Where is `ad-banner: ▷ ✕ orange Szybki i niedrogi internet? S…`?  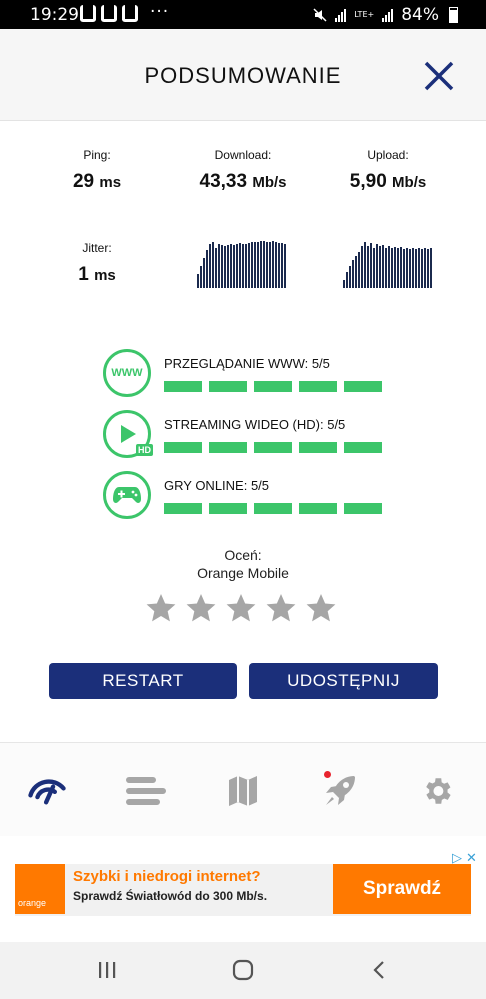 ad-banner: ▷ ✕ orange Szybki i niedrogi internet? S… is located at coordinates (243, 889).